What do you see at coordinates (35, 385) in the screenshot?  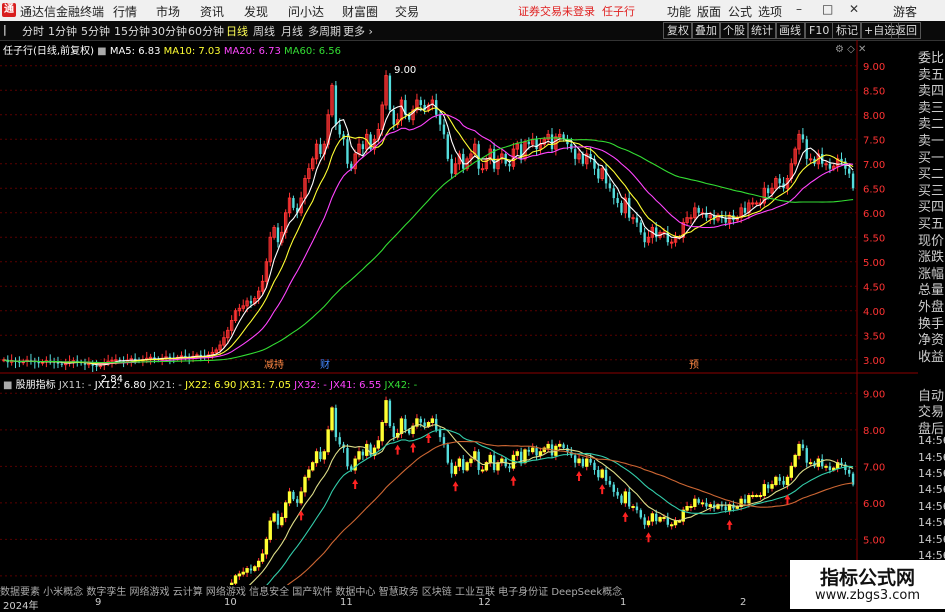 I see `indicator-title: 股朋指标` at bounding box center [35, 385].